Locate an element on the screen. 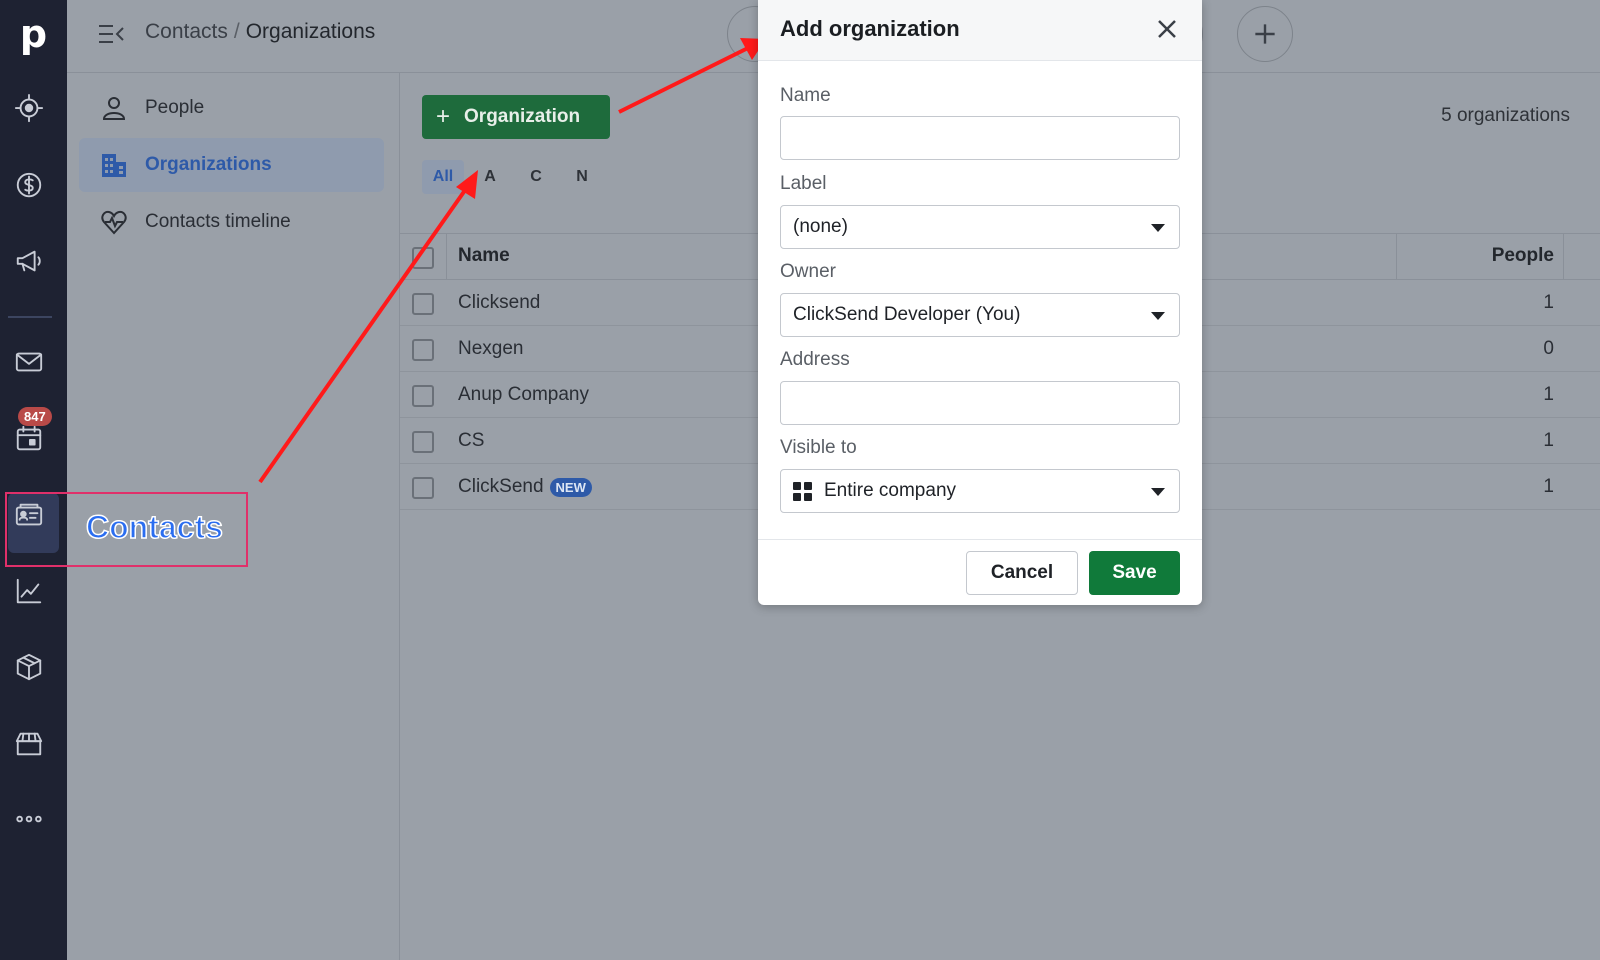 The image size is (1600, 960). org-name: CS is located at coordinates (471, 441).